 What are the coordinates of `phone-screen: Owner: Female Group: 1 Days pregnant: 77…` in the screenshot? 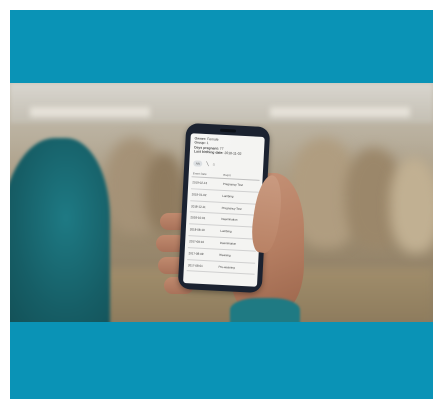 It's located at (224, 210).